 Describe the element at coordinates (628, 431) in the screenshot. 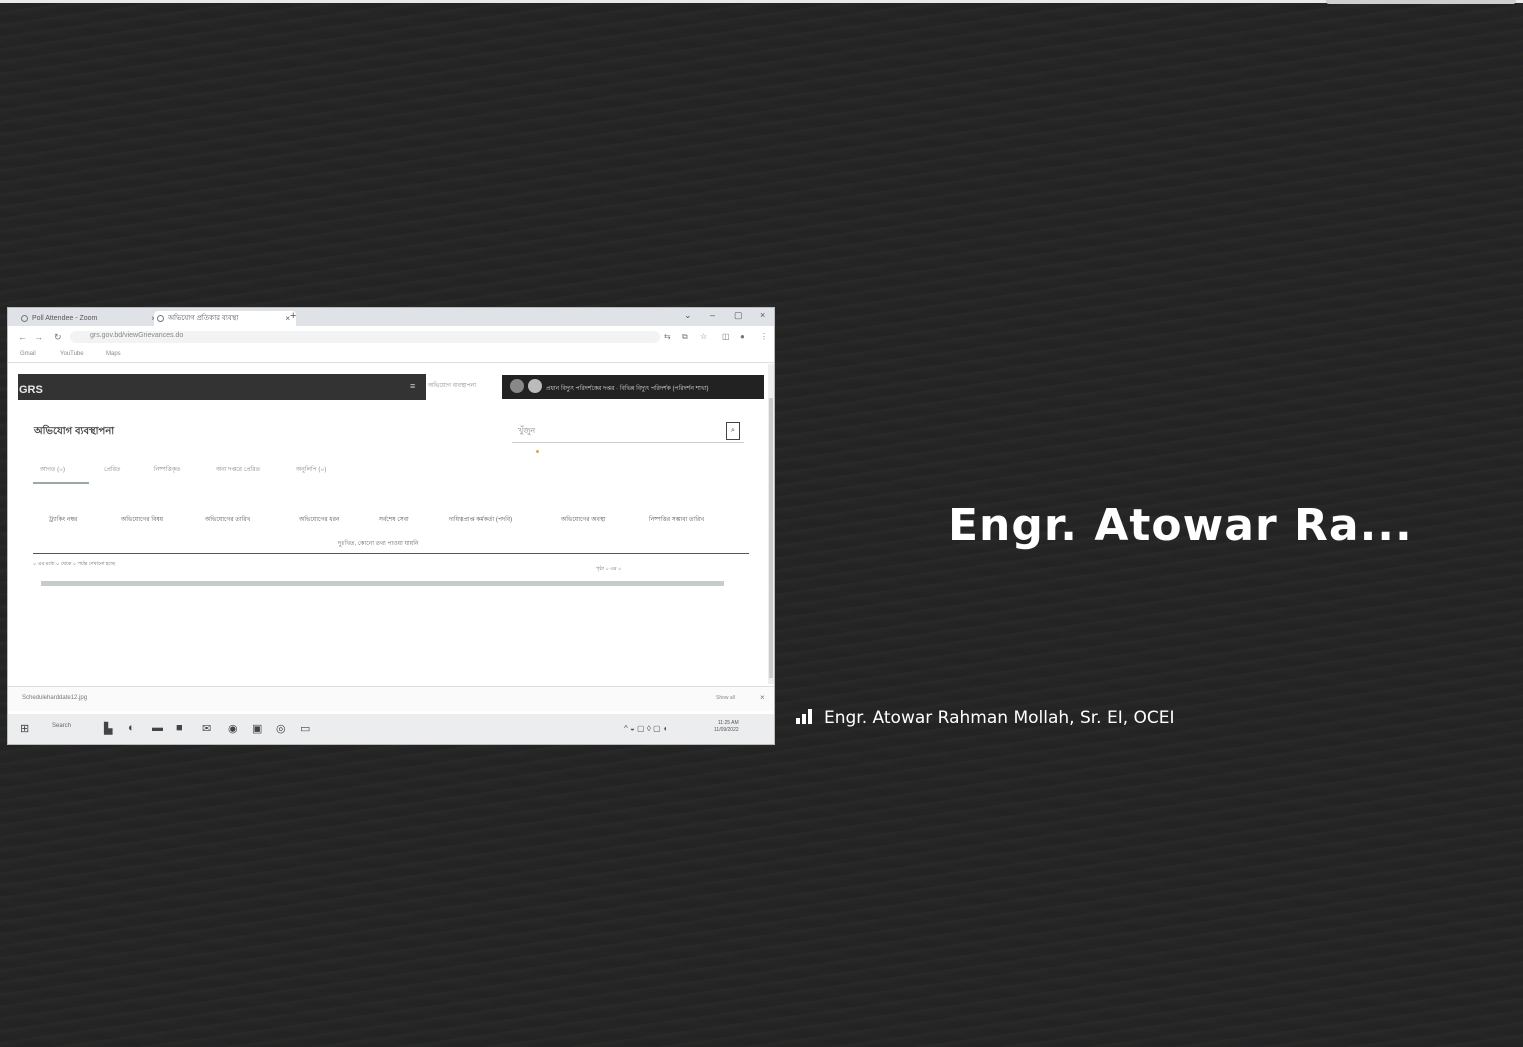

I see `search-input: খুঁজুন ⌕` at that location.